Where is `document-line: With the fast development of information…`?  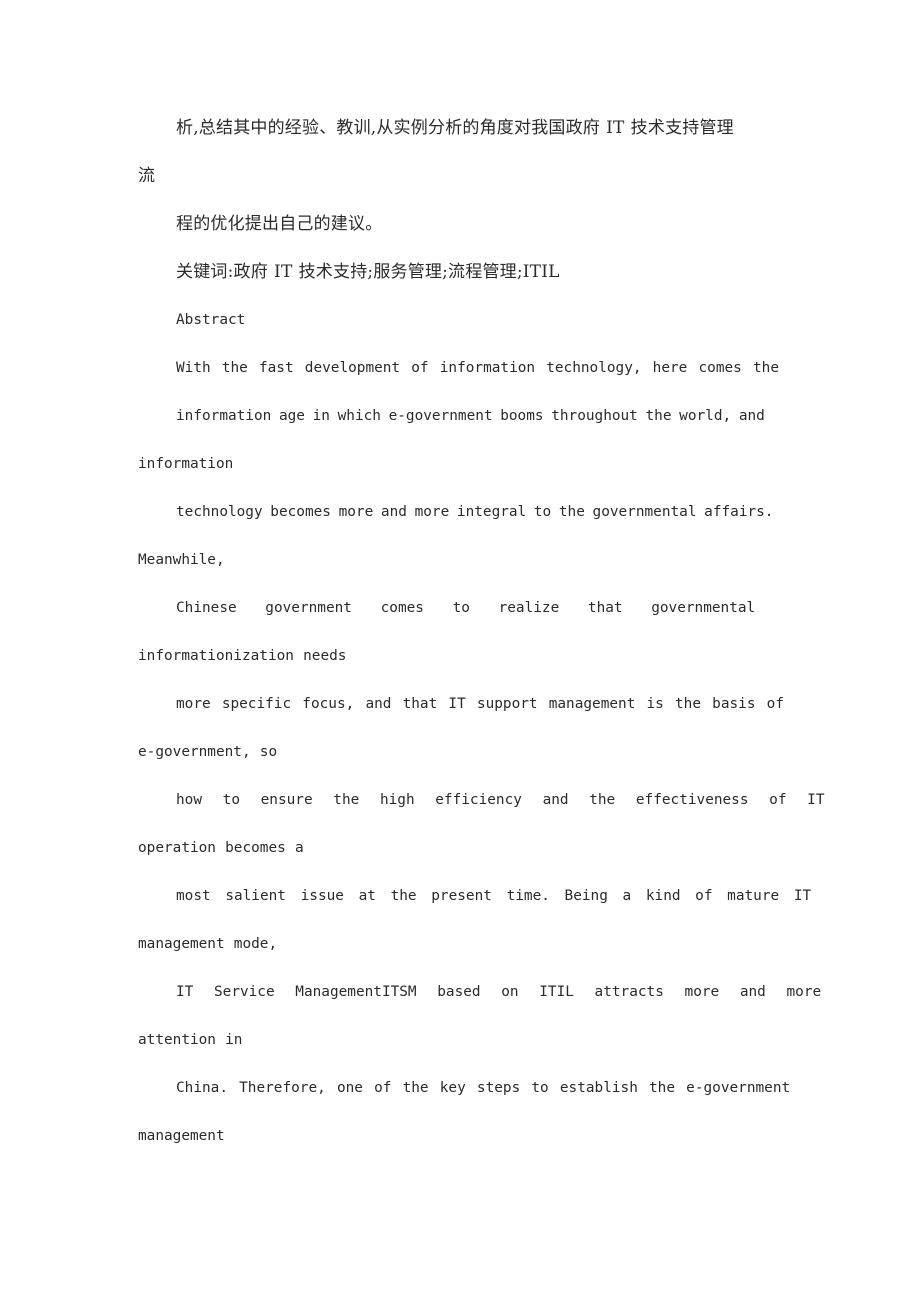
document-line: With the fast development of information… is located at coordinates (477, 368).